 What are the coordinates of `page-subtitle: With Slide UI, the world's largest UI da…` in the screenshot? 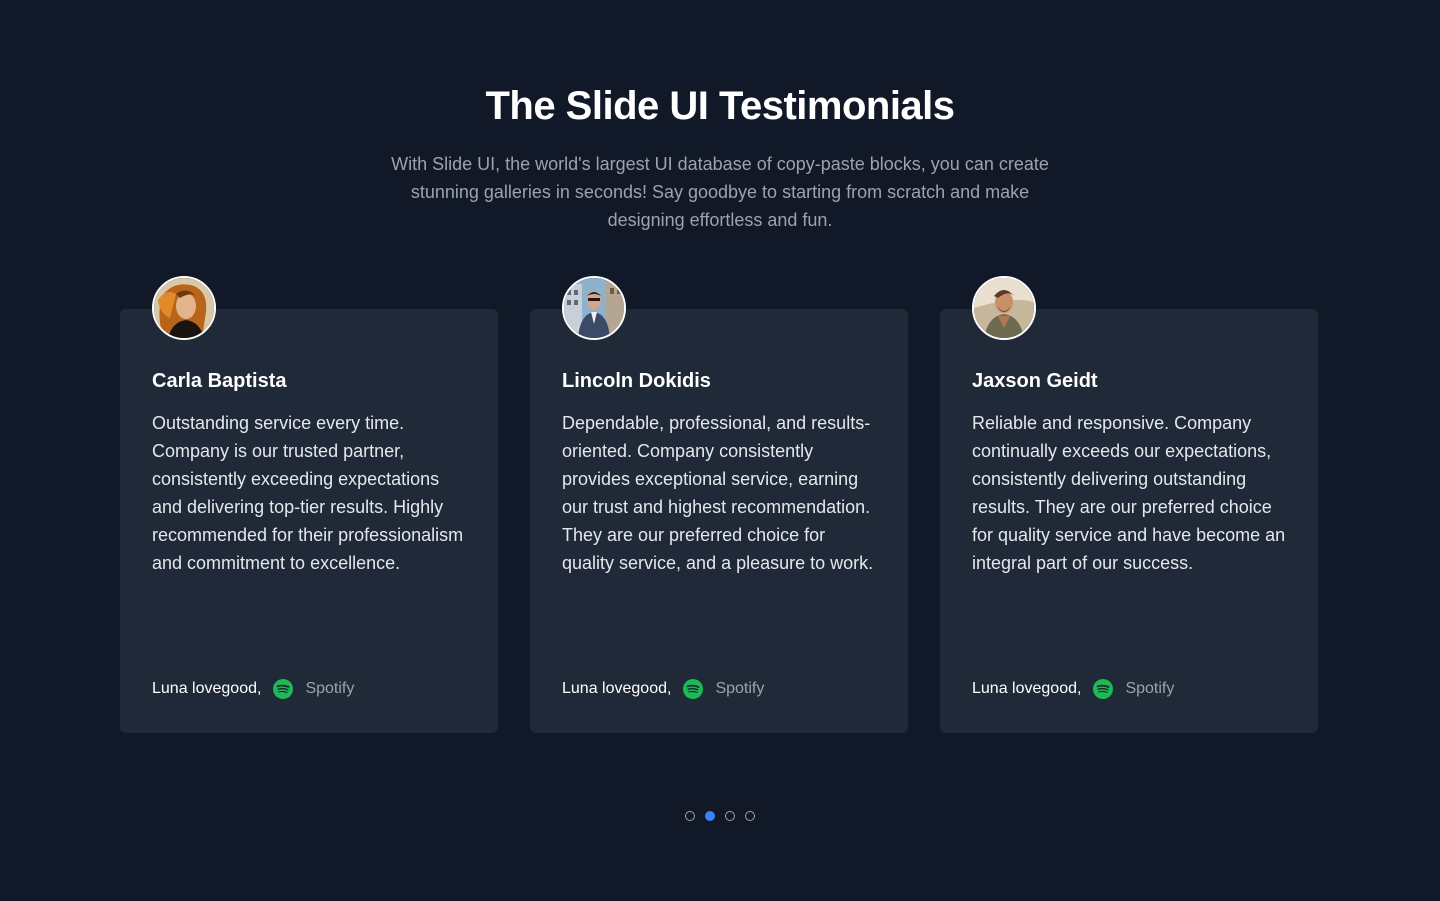 It's located at (720, 192).